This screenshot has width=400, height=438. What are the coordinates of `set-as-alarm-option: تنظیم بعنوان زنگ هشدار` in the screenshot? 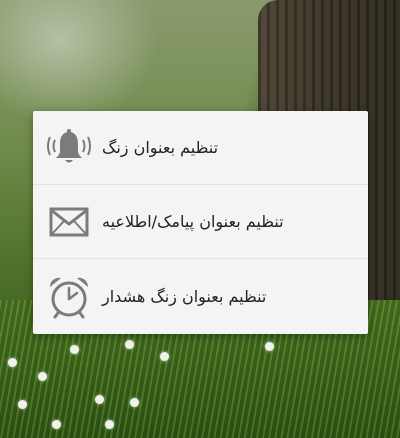 It's located at (200, 296).